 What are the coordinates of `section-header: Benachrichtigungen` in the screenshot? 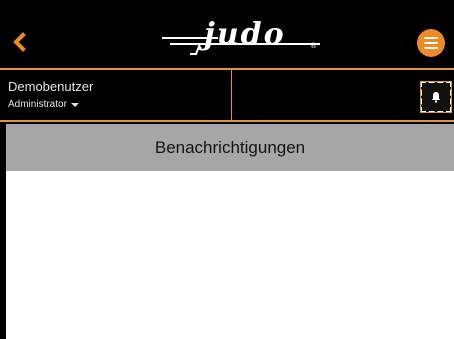 It's located at (230, 147).